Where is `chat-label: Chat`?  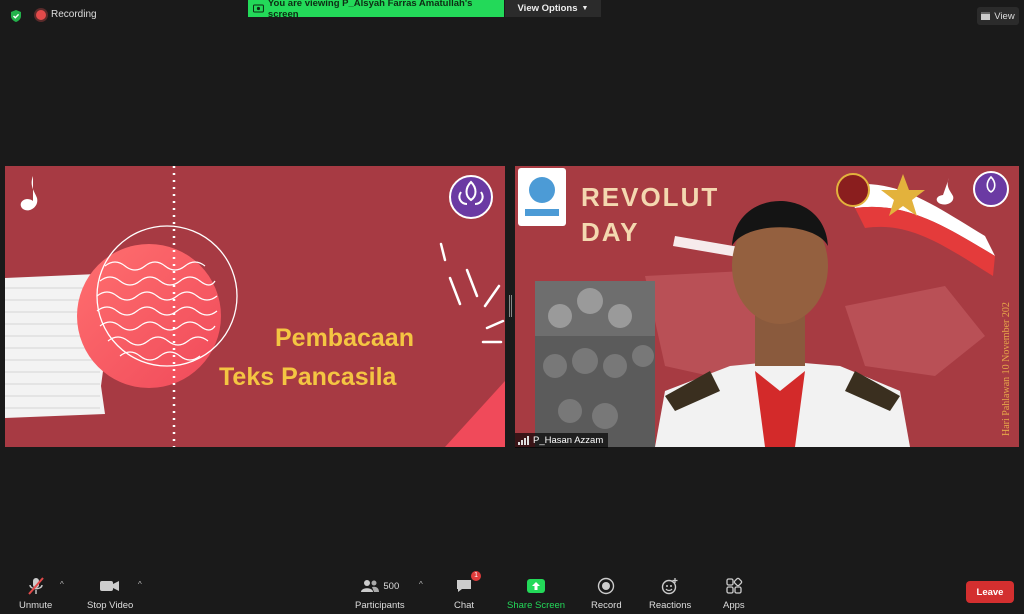
chat-label: Chat is located at coordinates (464, 605).